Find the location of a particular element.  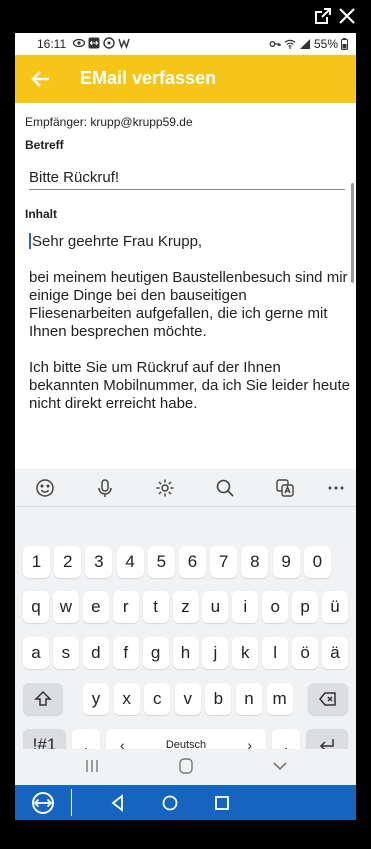

key-5: 5 is located at coordinates (161, 562).